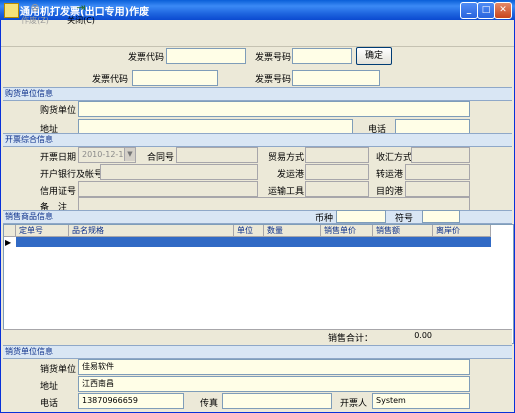 This screenshot has height=413, width=515. Describe the element at coordinates (351, 339) in the screenshot. I see `total-label: 销售合计：` at that location.